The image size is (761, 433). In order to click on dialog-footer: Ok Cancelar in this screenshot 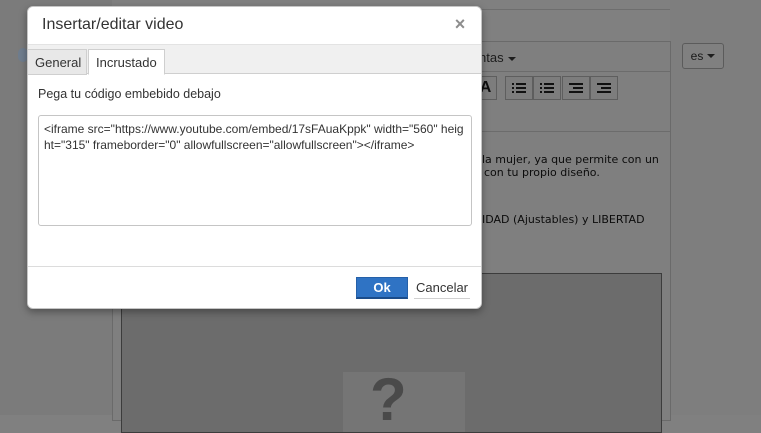, I will do `click(254, 287)`.